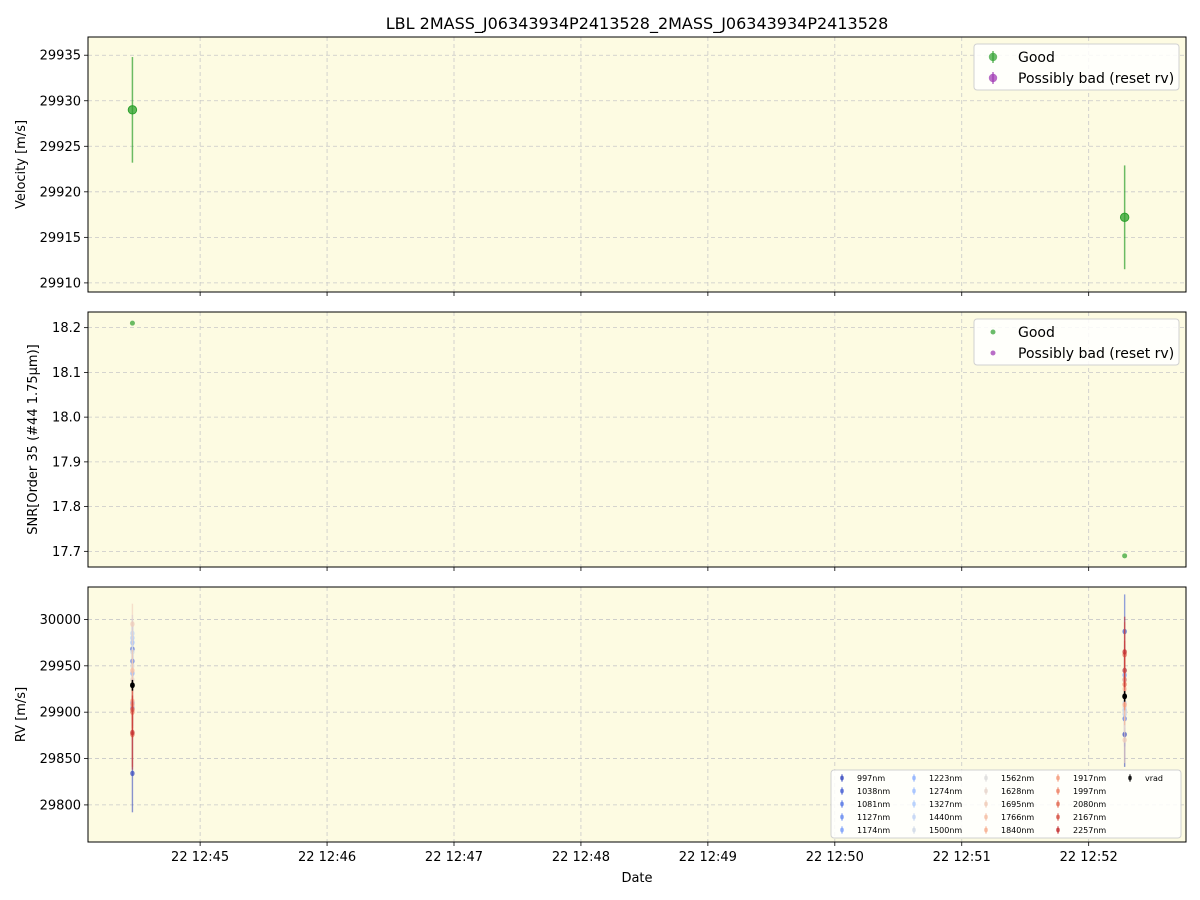 The width and height of the screenshot is (1200, 900). What do you see at coordinates (21, 714) in the screenshot?
I see `y-axis-label: RV [m/s]` at bounding box center [21, 714].